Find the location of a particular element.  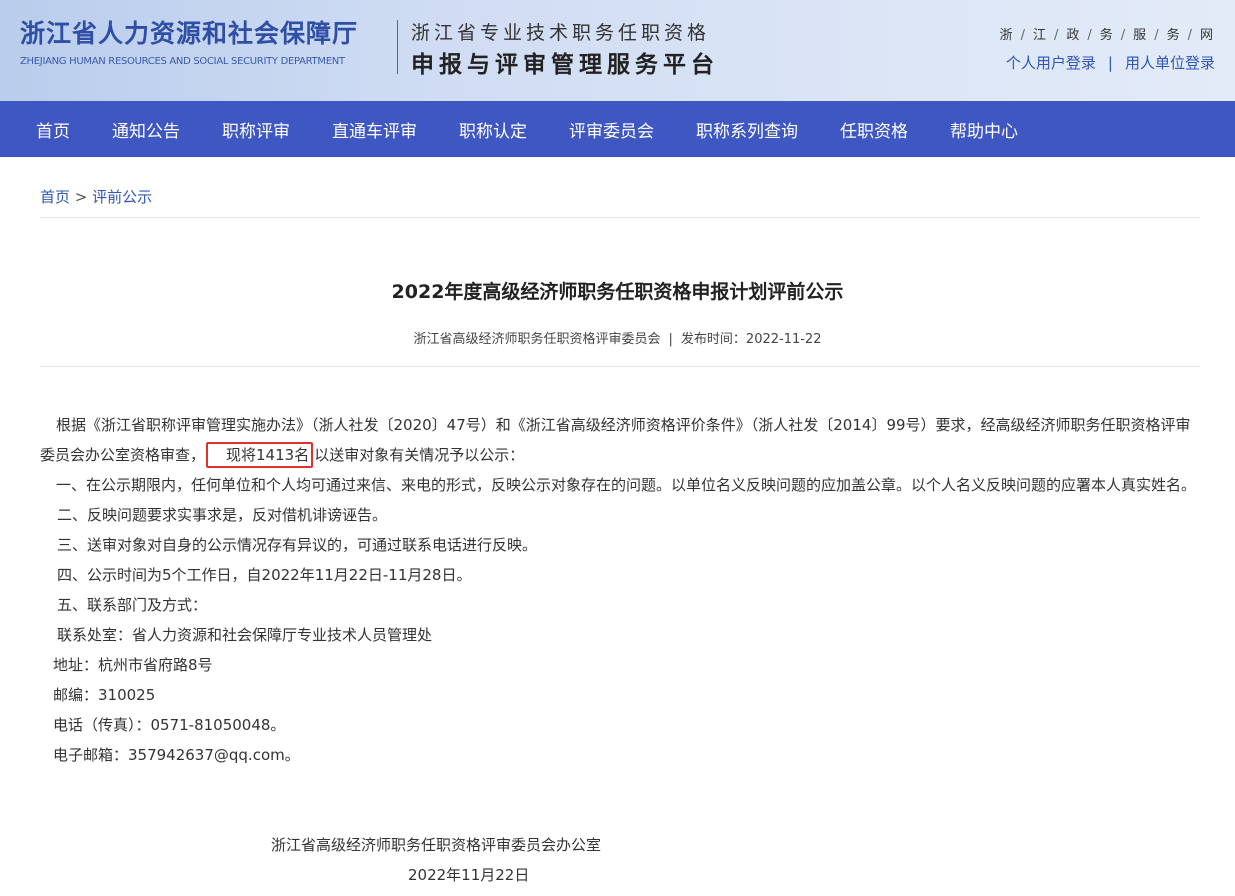

intro-text-end: 以送审对象有关情况予以公示： is located at coordinates (419, 455).